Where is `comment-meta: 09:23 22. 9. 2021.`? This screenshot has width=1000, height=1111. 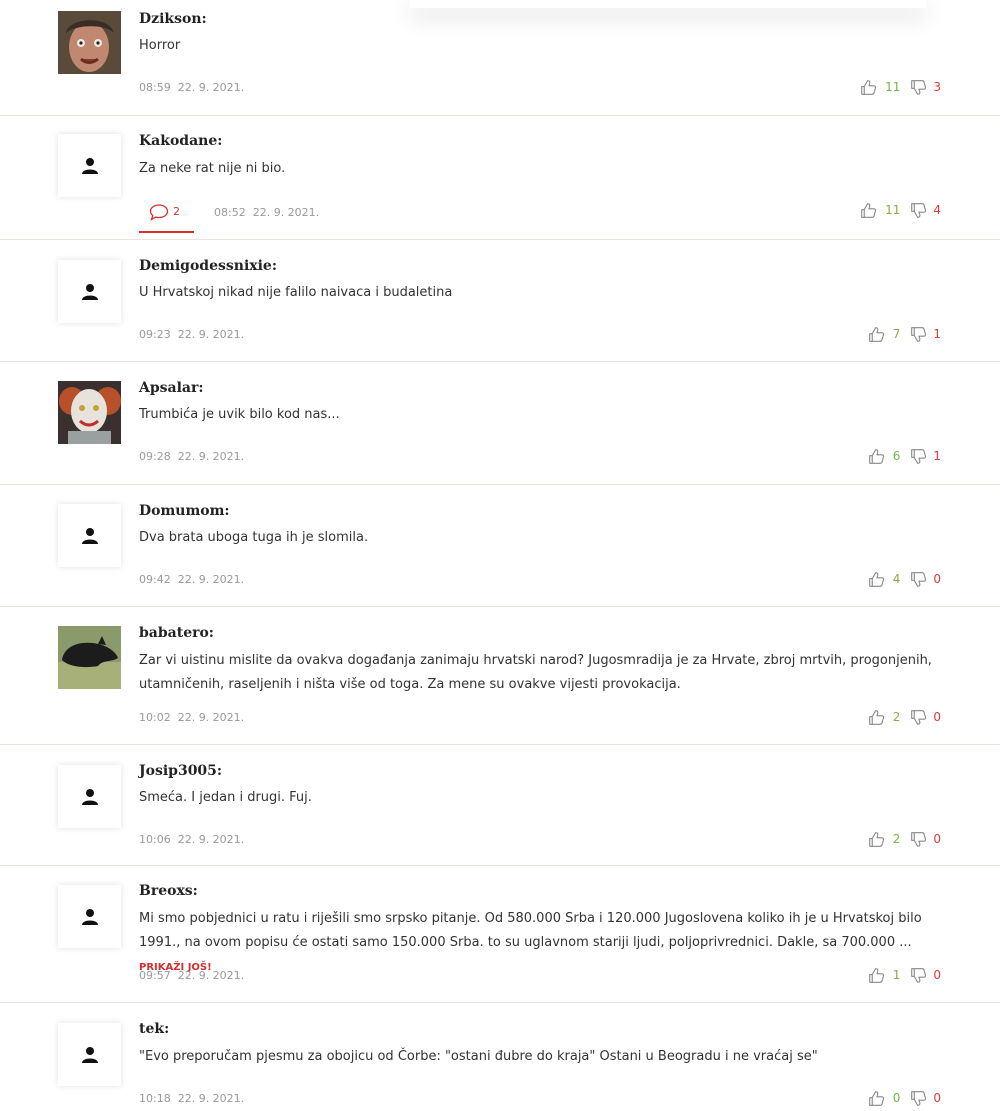 comment-meta: 09:23 22. 9. 2021. is located at coordinates (191, 334).